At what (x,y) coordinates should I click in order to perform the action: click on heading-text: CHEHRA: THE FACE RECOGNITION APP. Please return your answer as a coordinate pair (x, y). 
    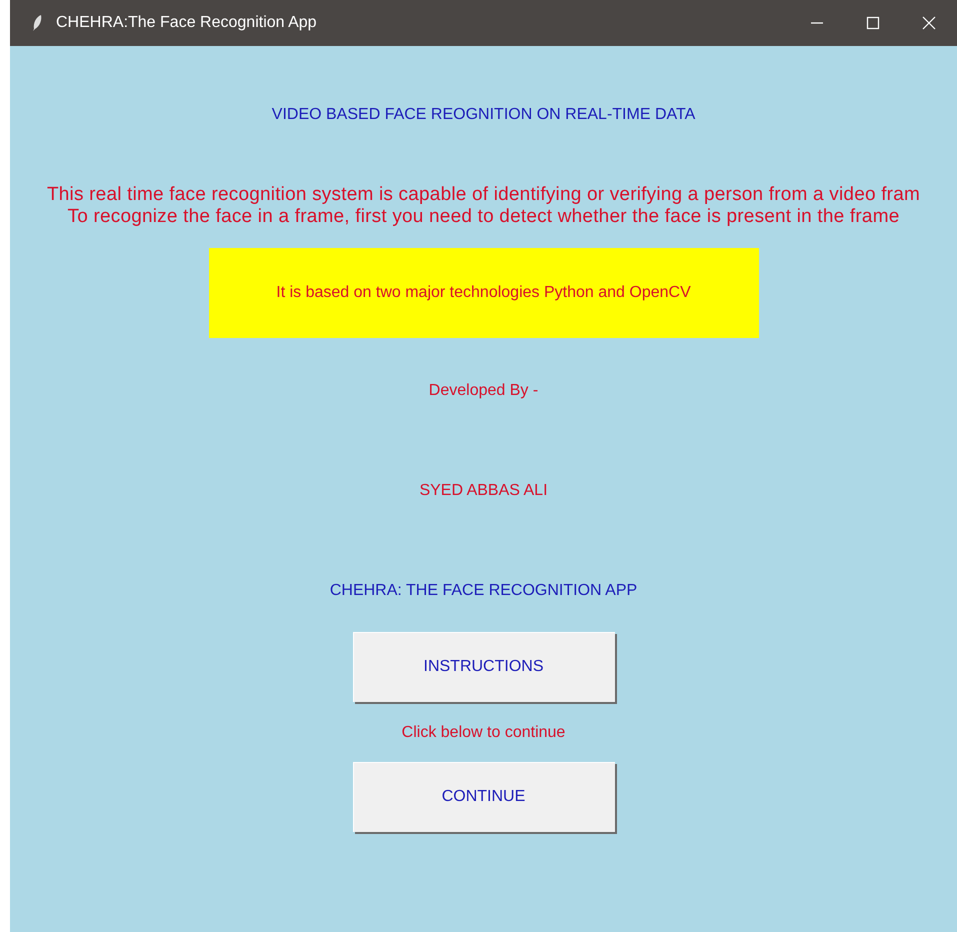
    Looking at the image, I should click on (484, 591).